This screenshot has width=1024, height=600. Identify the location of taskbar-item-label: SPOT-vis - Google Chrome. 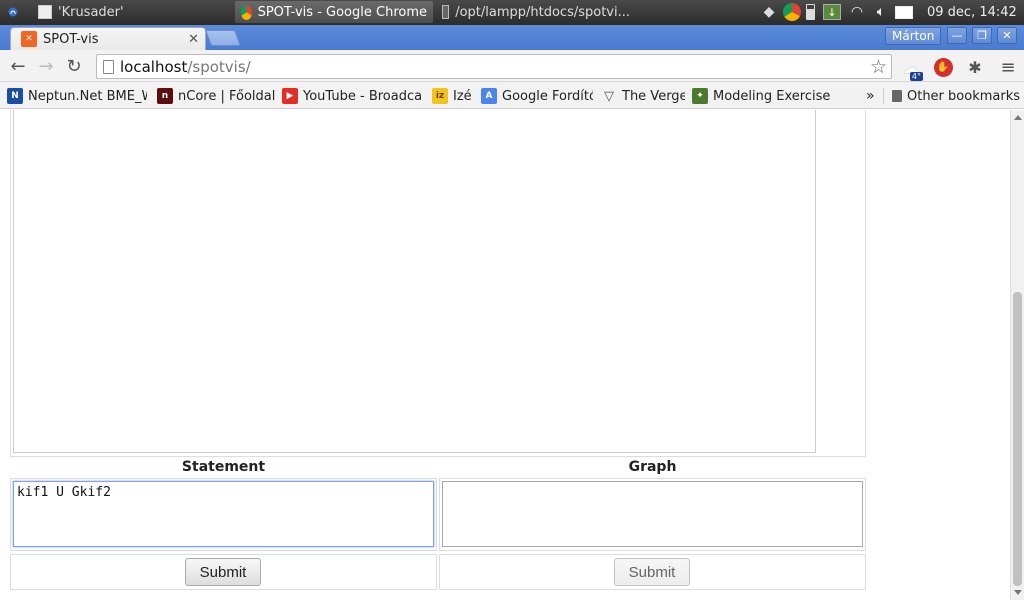
(342, 12).